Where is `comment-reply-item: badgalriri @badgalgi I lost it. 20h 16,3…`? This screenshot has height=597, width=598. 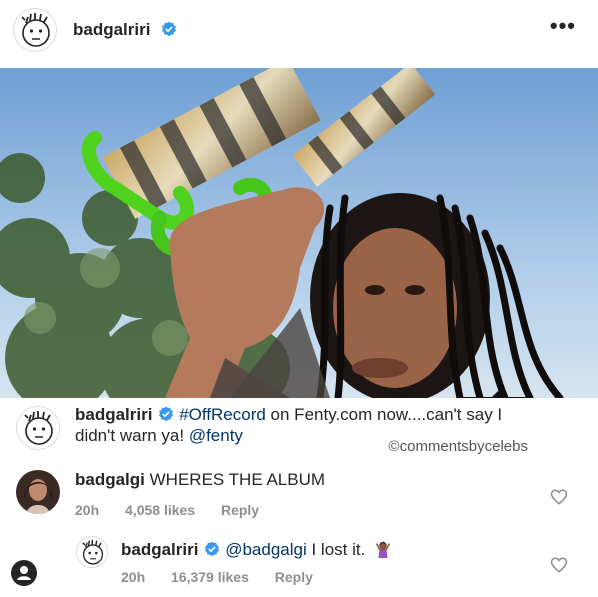
comment-reply-item: badgalriri @badgalgi I lost it. 20h 16,3… is located at coordinates (299, 565).